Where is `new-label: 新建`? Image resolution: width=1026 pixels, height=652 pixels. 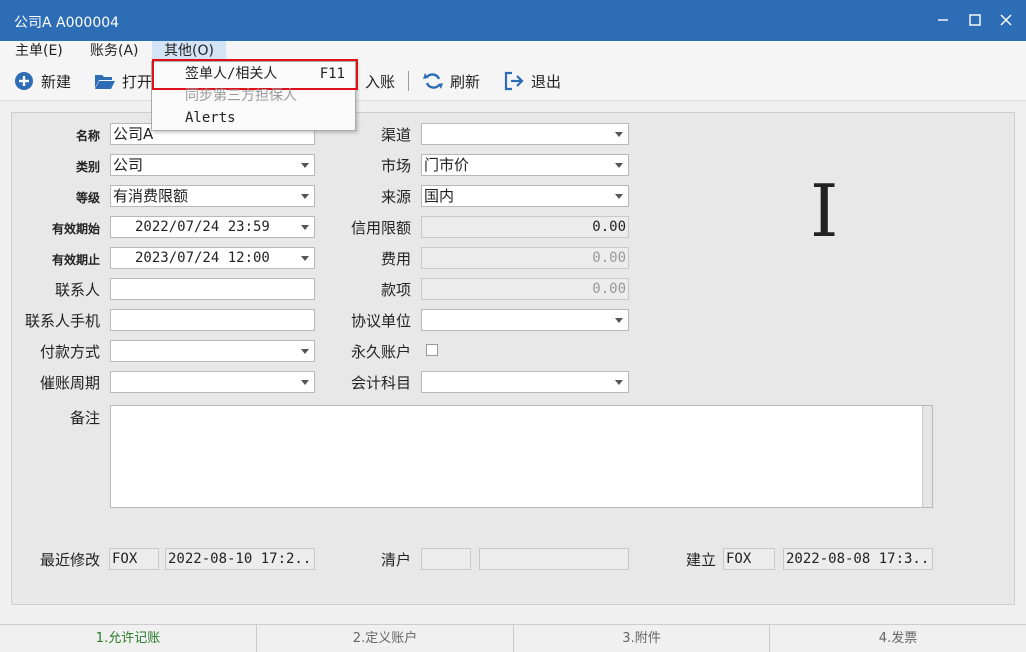
new-label: 新建 is located at coordinates (56, 81).